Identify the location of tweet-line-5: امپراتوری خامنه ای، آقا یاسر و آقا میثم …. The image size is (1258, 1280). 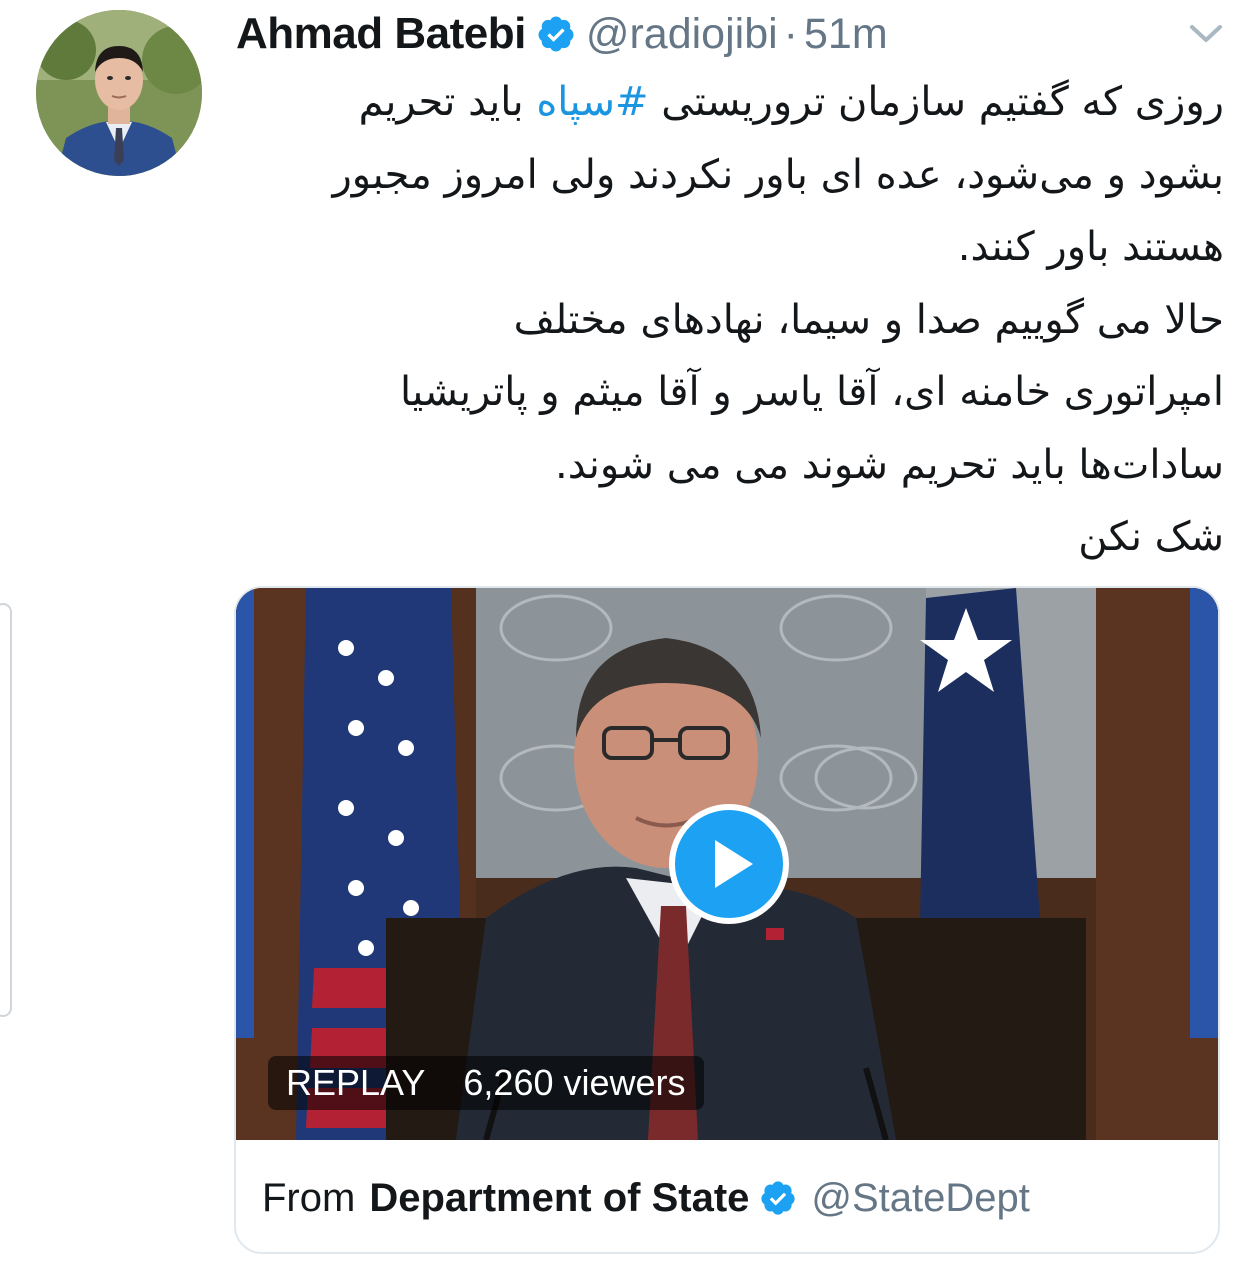
(811, 392).